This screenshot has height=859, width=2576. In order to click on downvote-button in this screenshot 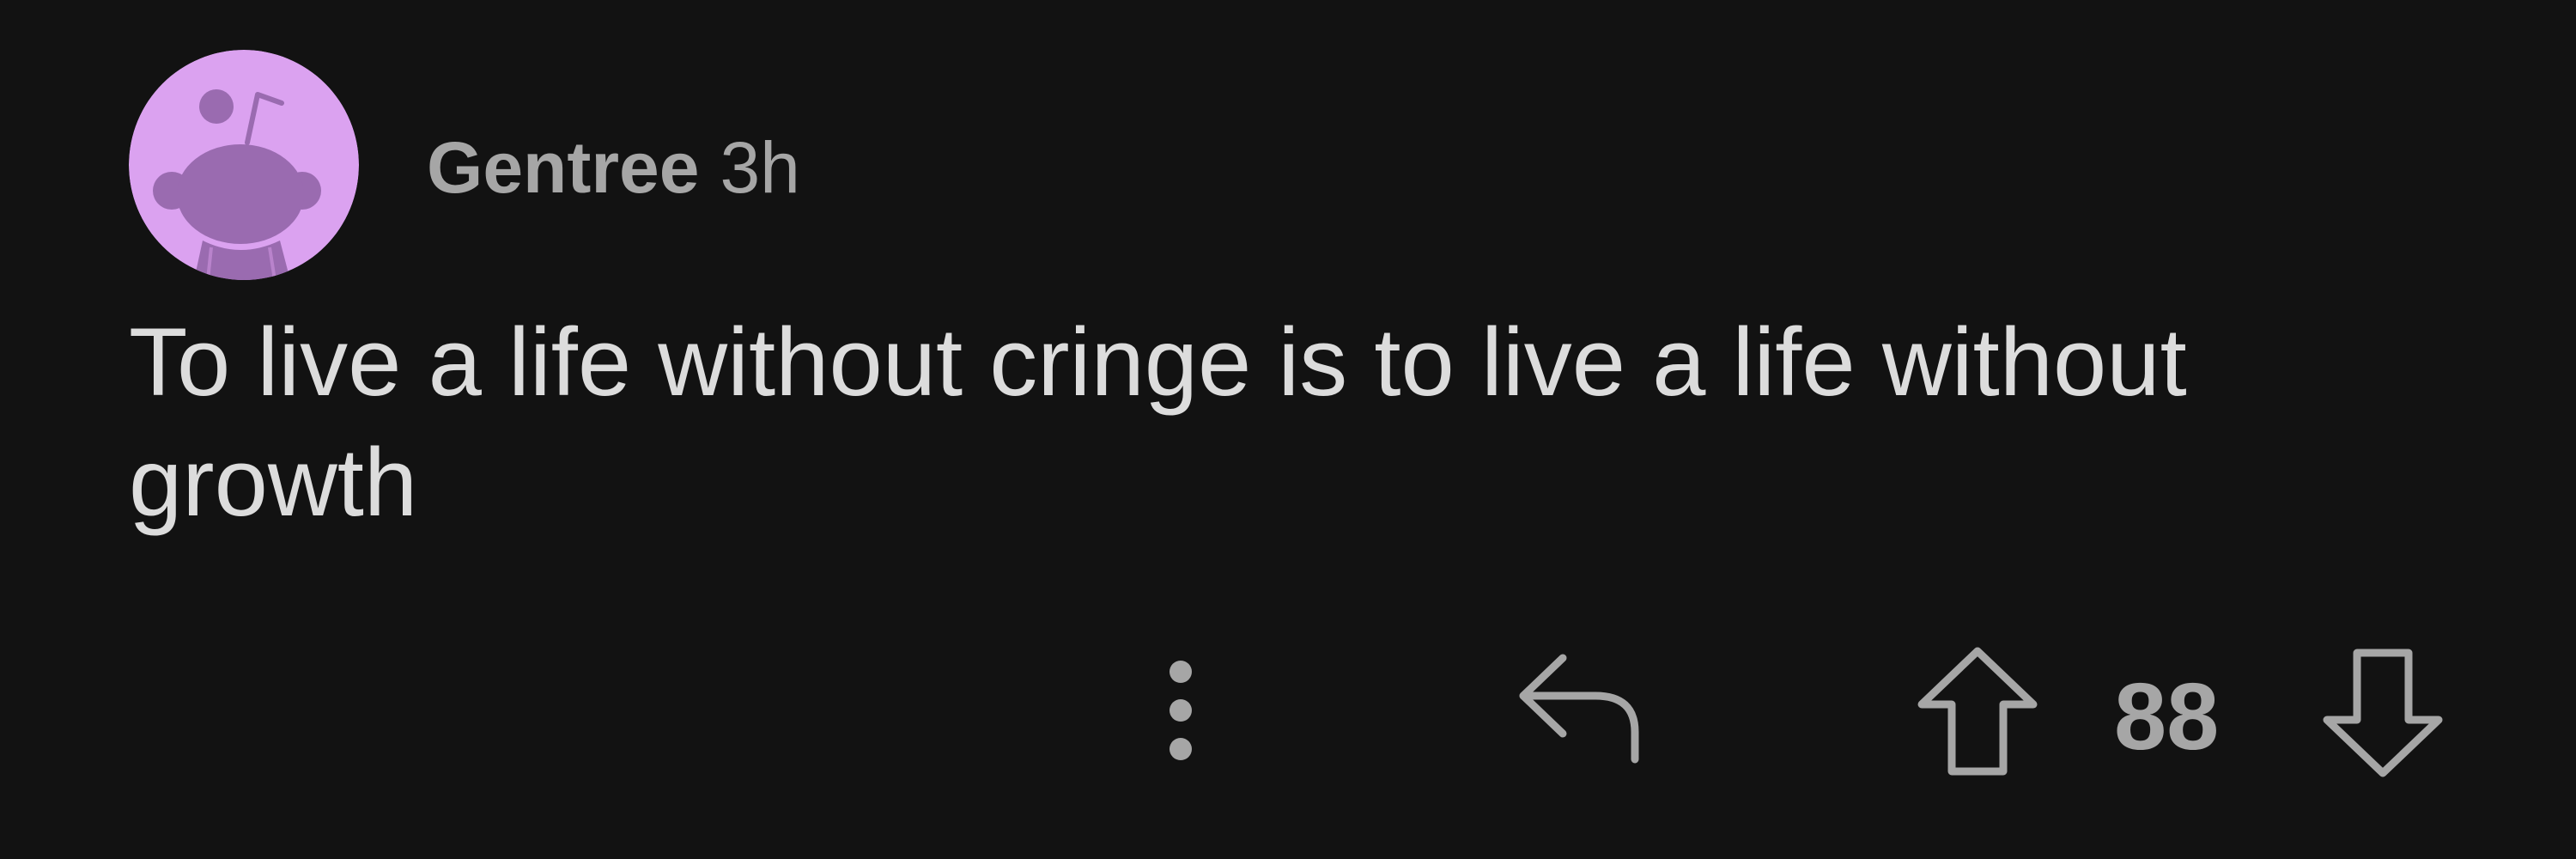, I will do `click(2383, 713)`.